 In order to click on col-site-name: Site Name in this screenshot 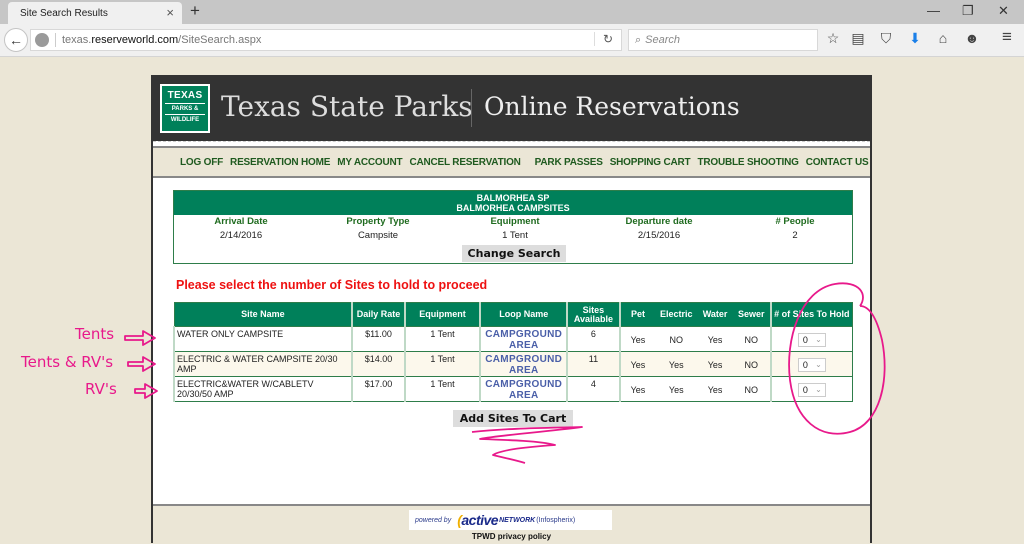, I will do `click(263, 314)`.